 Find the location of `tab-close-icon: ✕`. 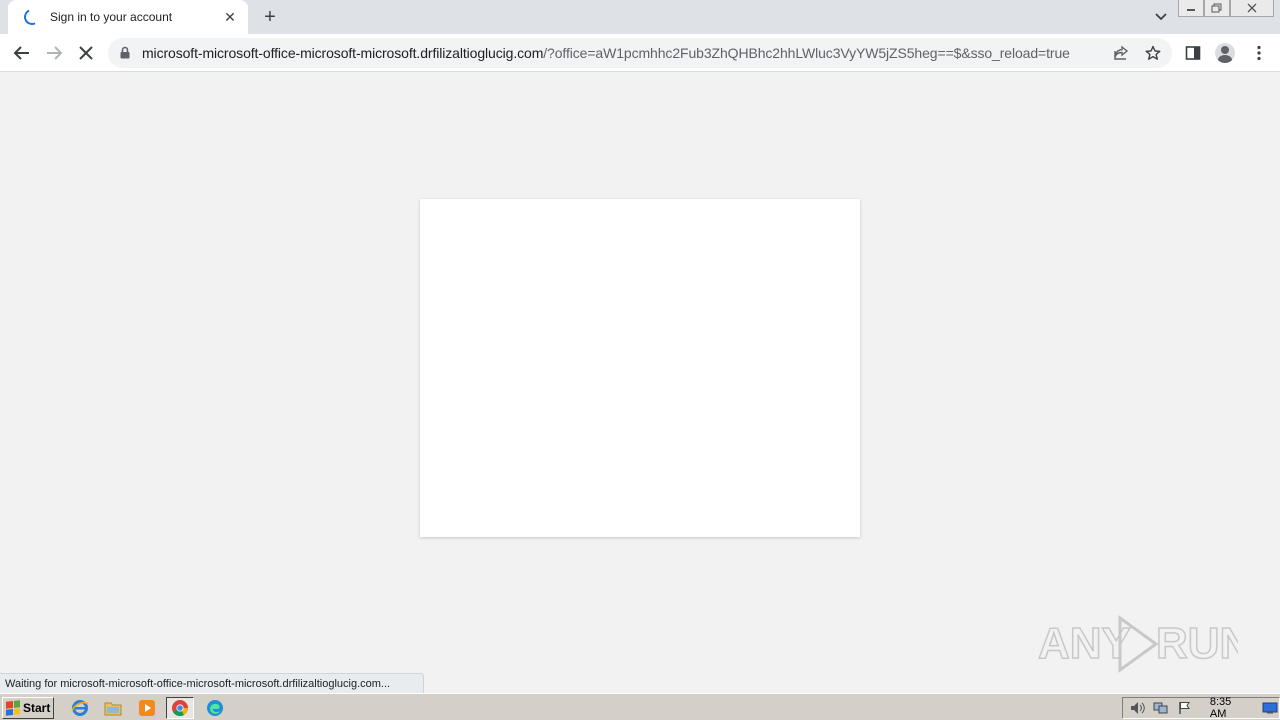

tab-close-icon: ✕ is located at coordinates (230, 17).